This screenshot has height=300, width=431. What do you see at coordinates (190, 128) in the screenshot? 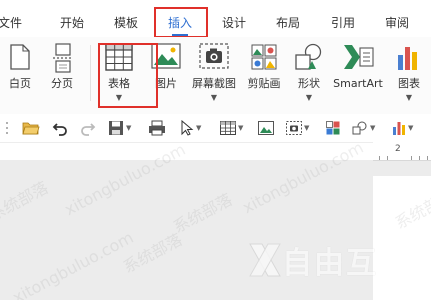
I see `select-cursor-icon: ▼` at bounding box center [190, 128].